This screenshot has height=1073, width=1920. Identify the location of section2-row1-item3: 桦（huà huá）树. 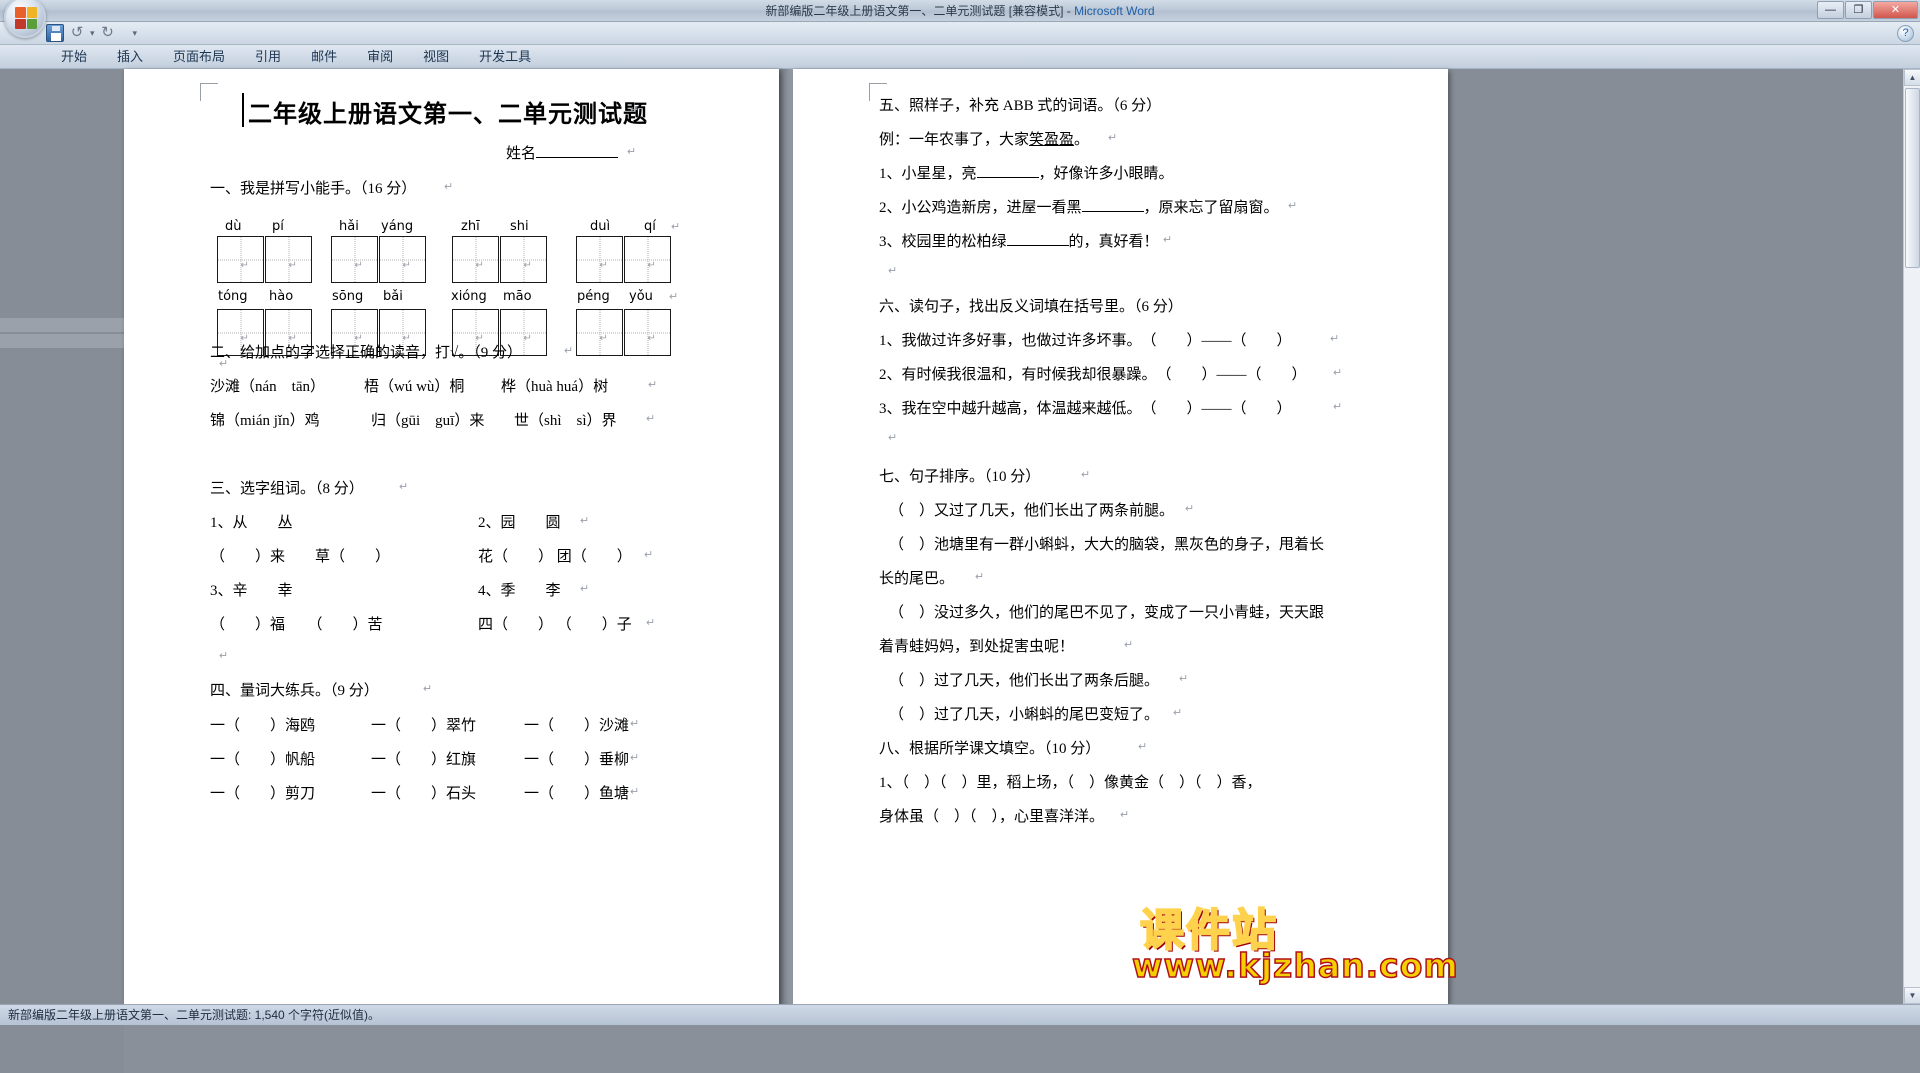
(554, 385).